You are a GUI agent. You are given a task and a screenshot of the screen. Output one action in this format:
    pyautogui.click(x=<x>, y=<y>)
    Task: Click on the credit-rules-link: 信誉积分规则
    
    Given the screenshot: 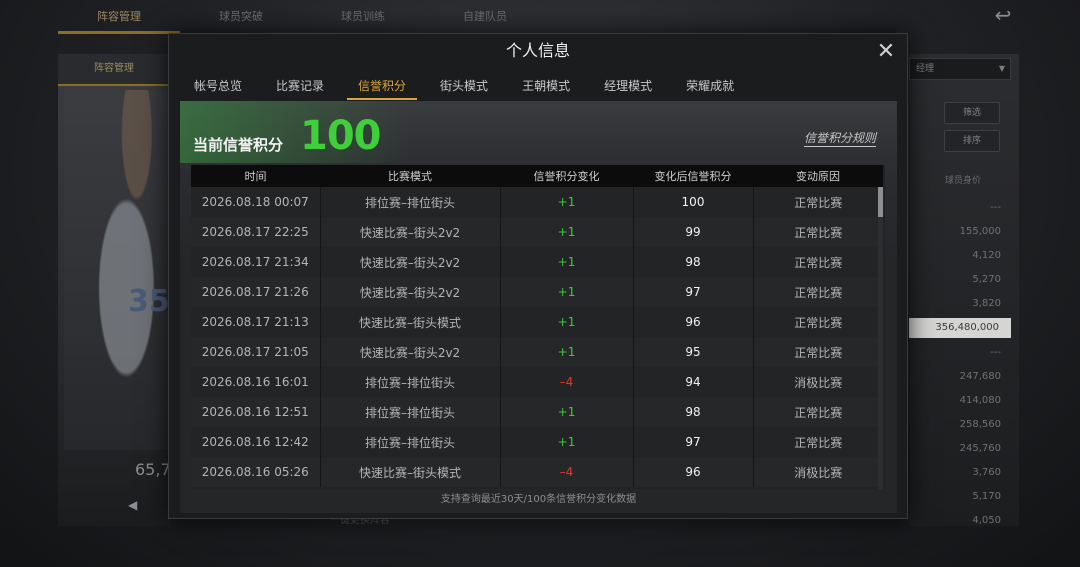 What is the action you would take?
    pyautogui.click(x=840, y=139)
    